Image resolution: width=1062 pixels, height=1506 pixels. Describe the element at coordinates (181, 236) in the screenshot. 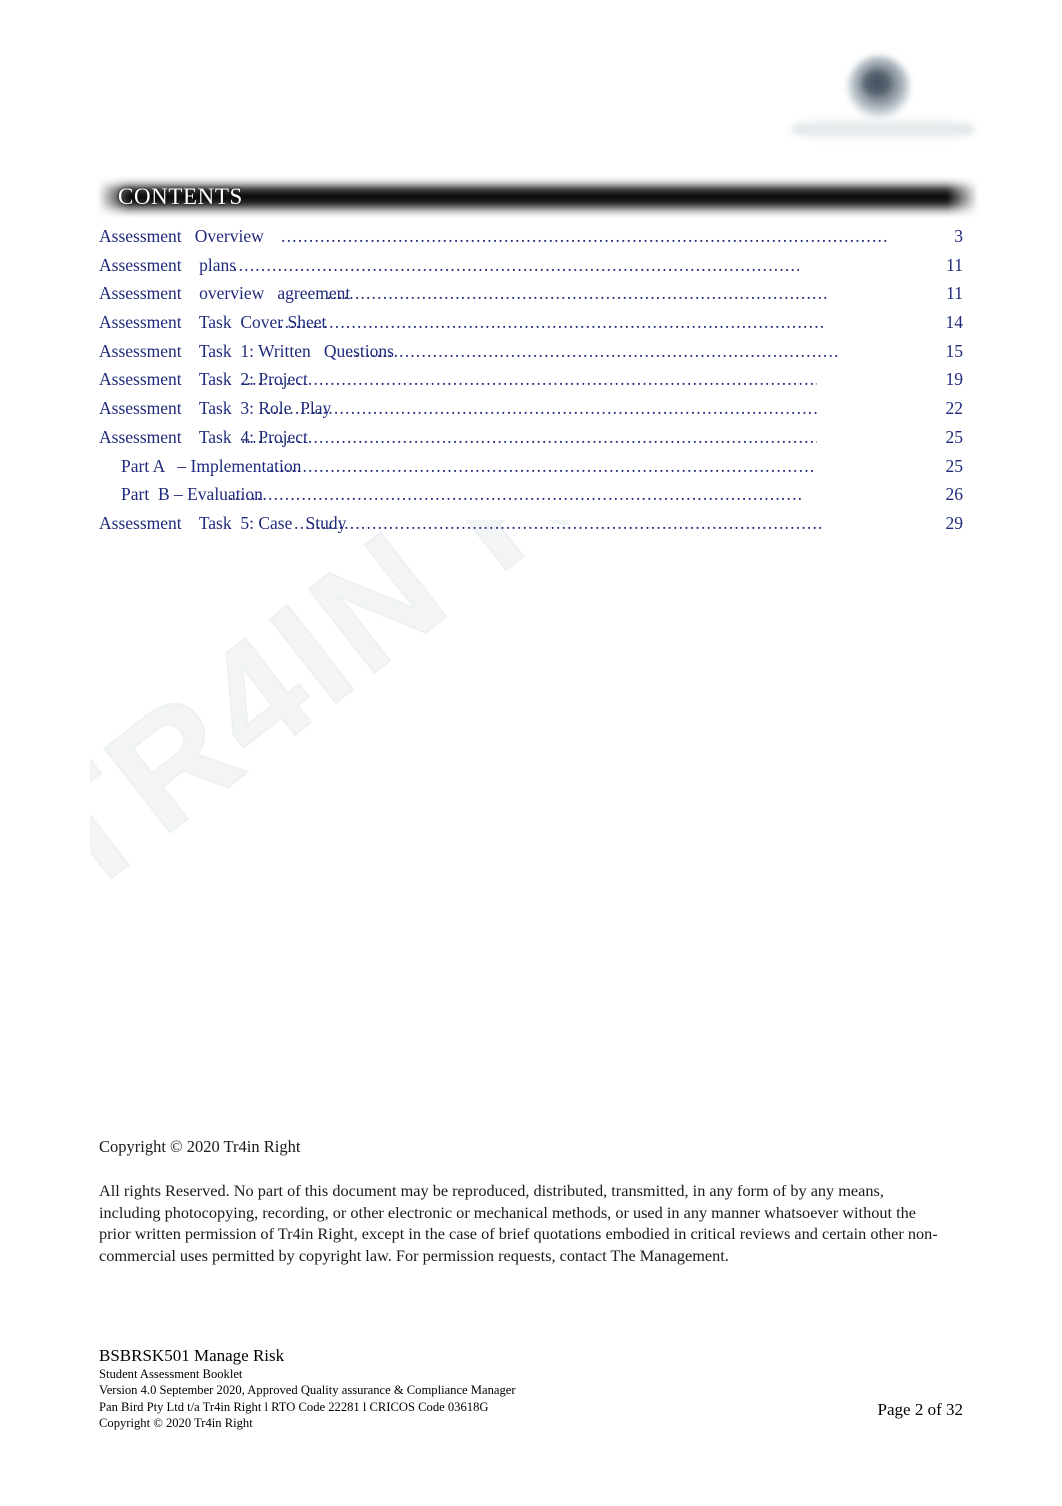

I see `toc-entry-label: Assessment Overview` at that location.